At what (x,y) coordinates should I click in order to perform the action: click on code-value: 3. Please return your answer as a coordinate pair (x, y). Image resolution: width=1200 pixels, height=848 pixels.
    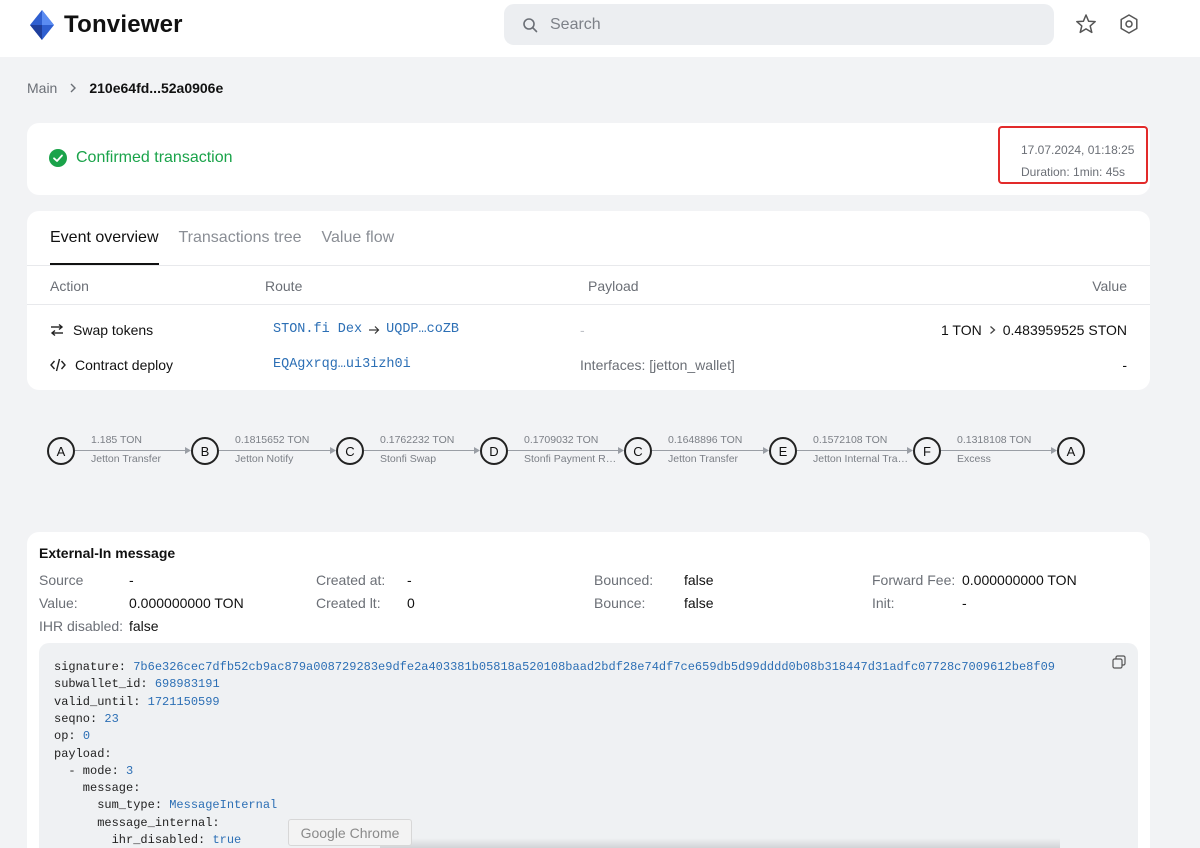
    Looking at the image, I should click on (130, 770).